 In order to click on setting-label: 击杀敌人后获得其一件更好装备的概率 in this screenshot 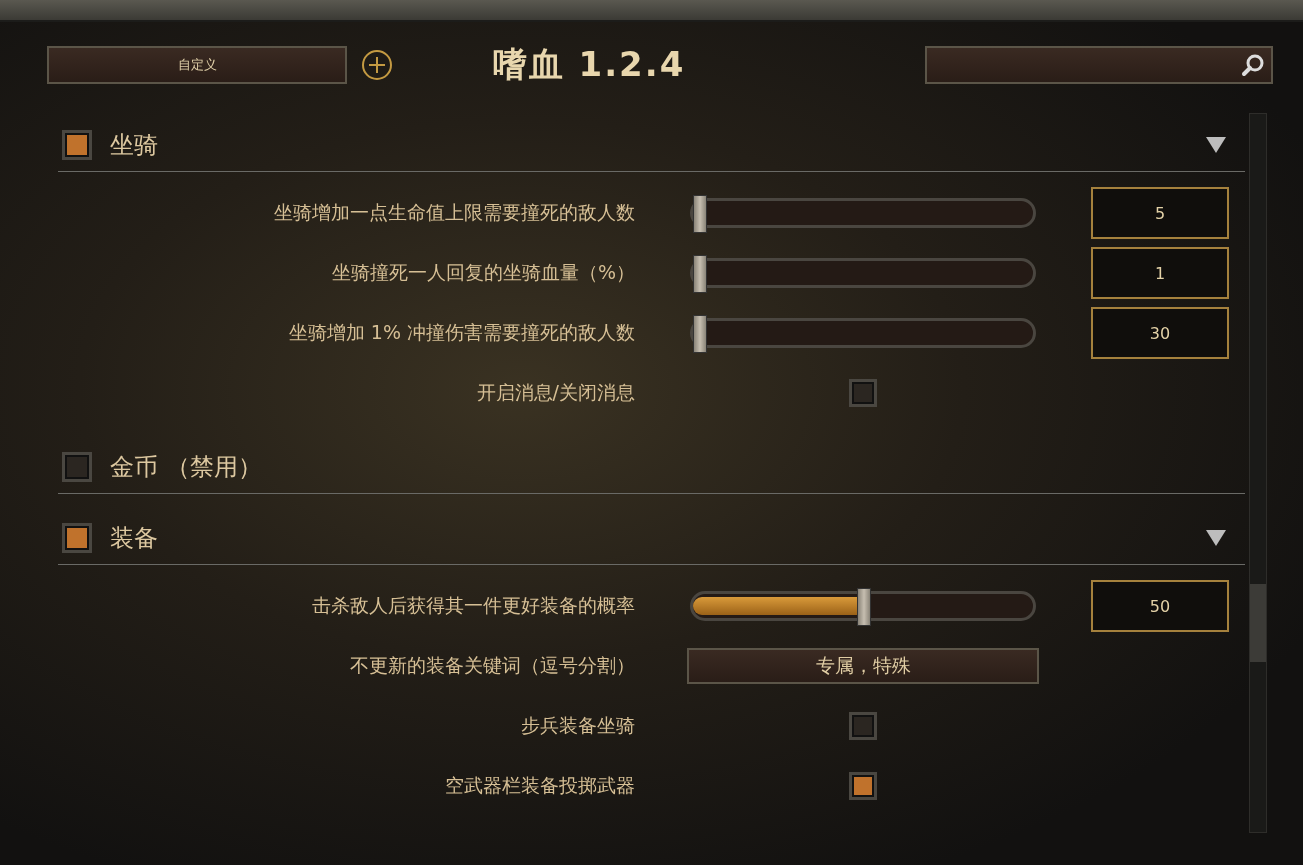, I will do `click(473, 605)`.